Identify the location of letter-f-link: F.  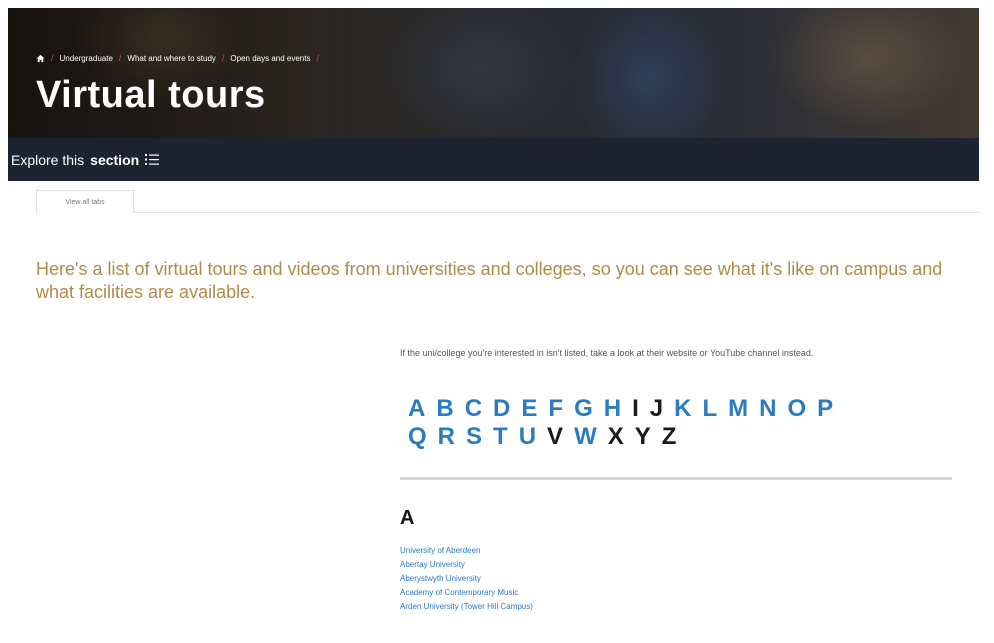
(555, 409).